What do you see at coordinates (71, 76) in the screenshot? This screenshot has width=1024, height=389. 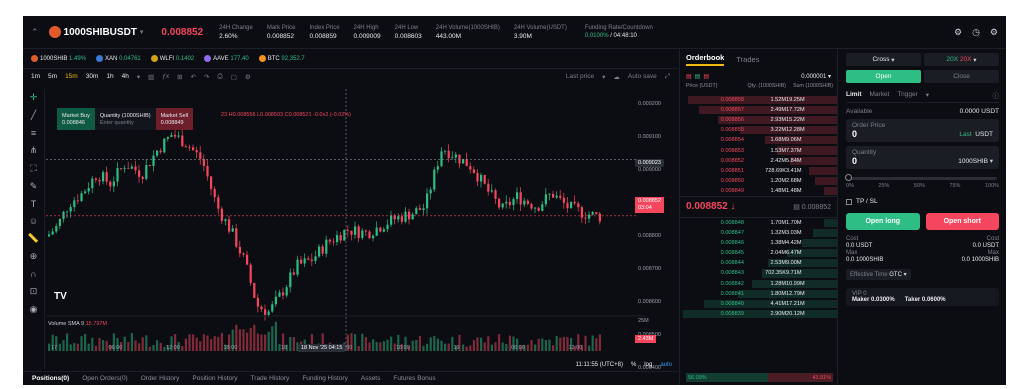 I see `interval-15m: 15m` at bounding box center [71, 76].